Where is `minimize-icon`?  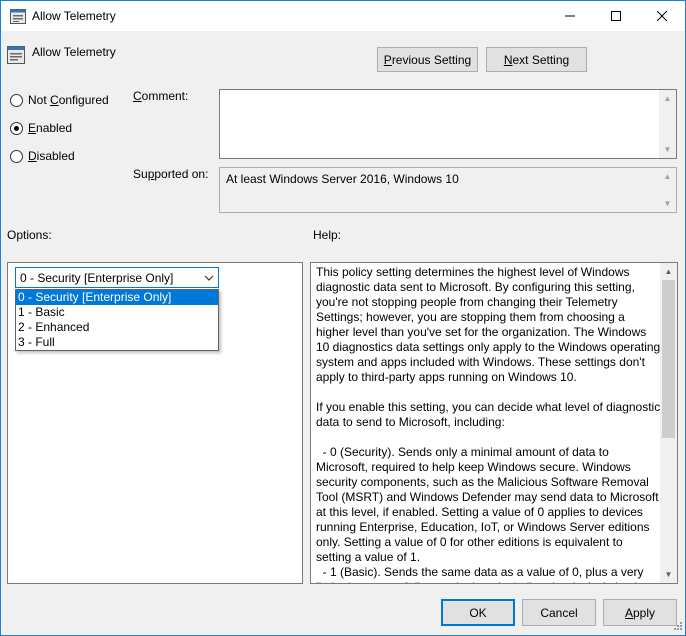 minimize-icon is located at coordinates (570, 16).